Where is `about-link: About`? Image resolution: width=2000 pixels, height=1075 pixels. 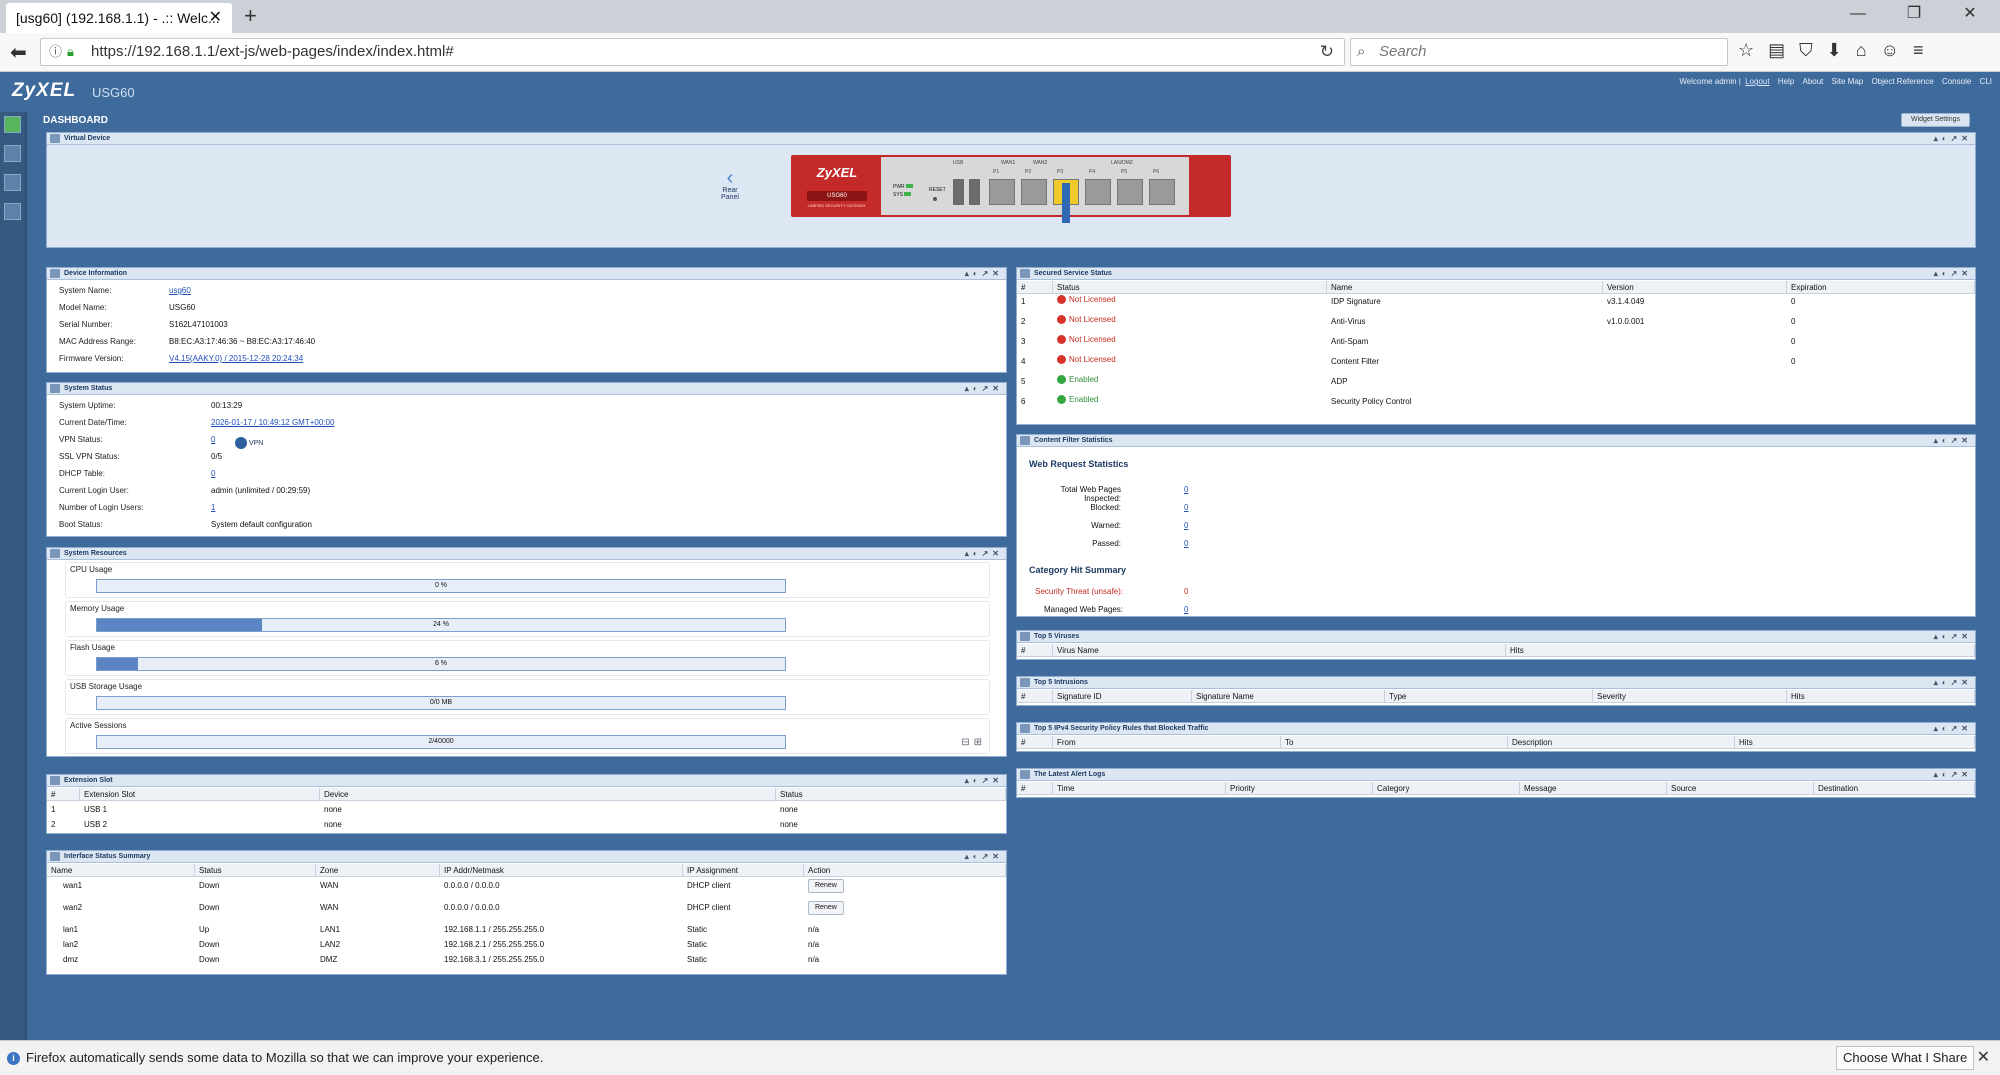
about-link: About is located at coordinates (1813, 81).